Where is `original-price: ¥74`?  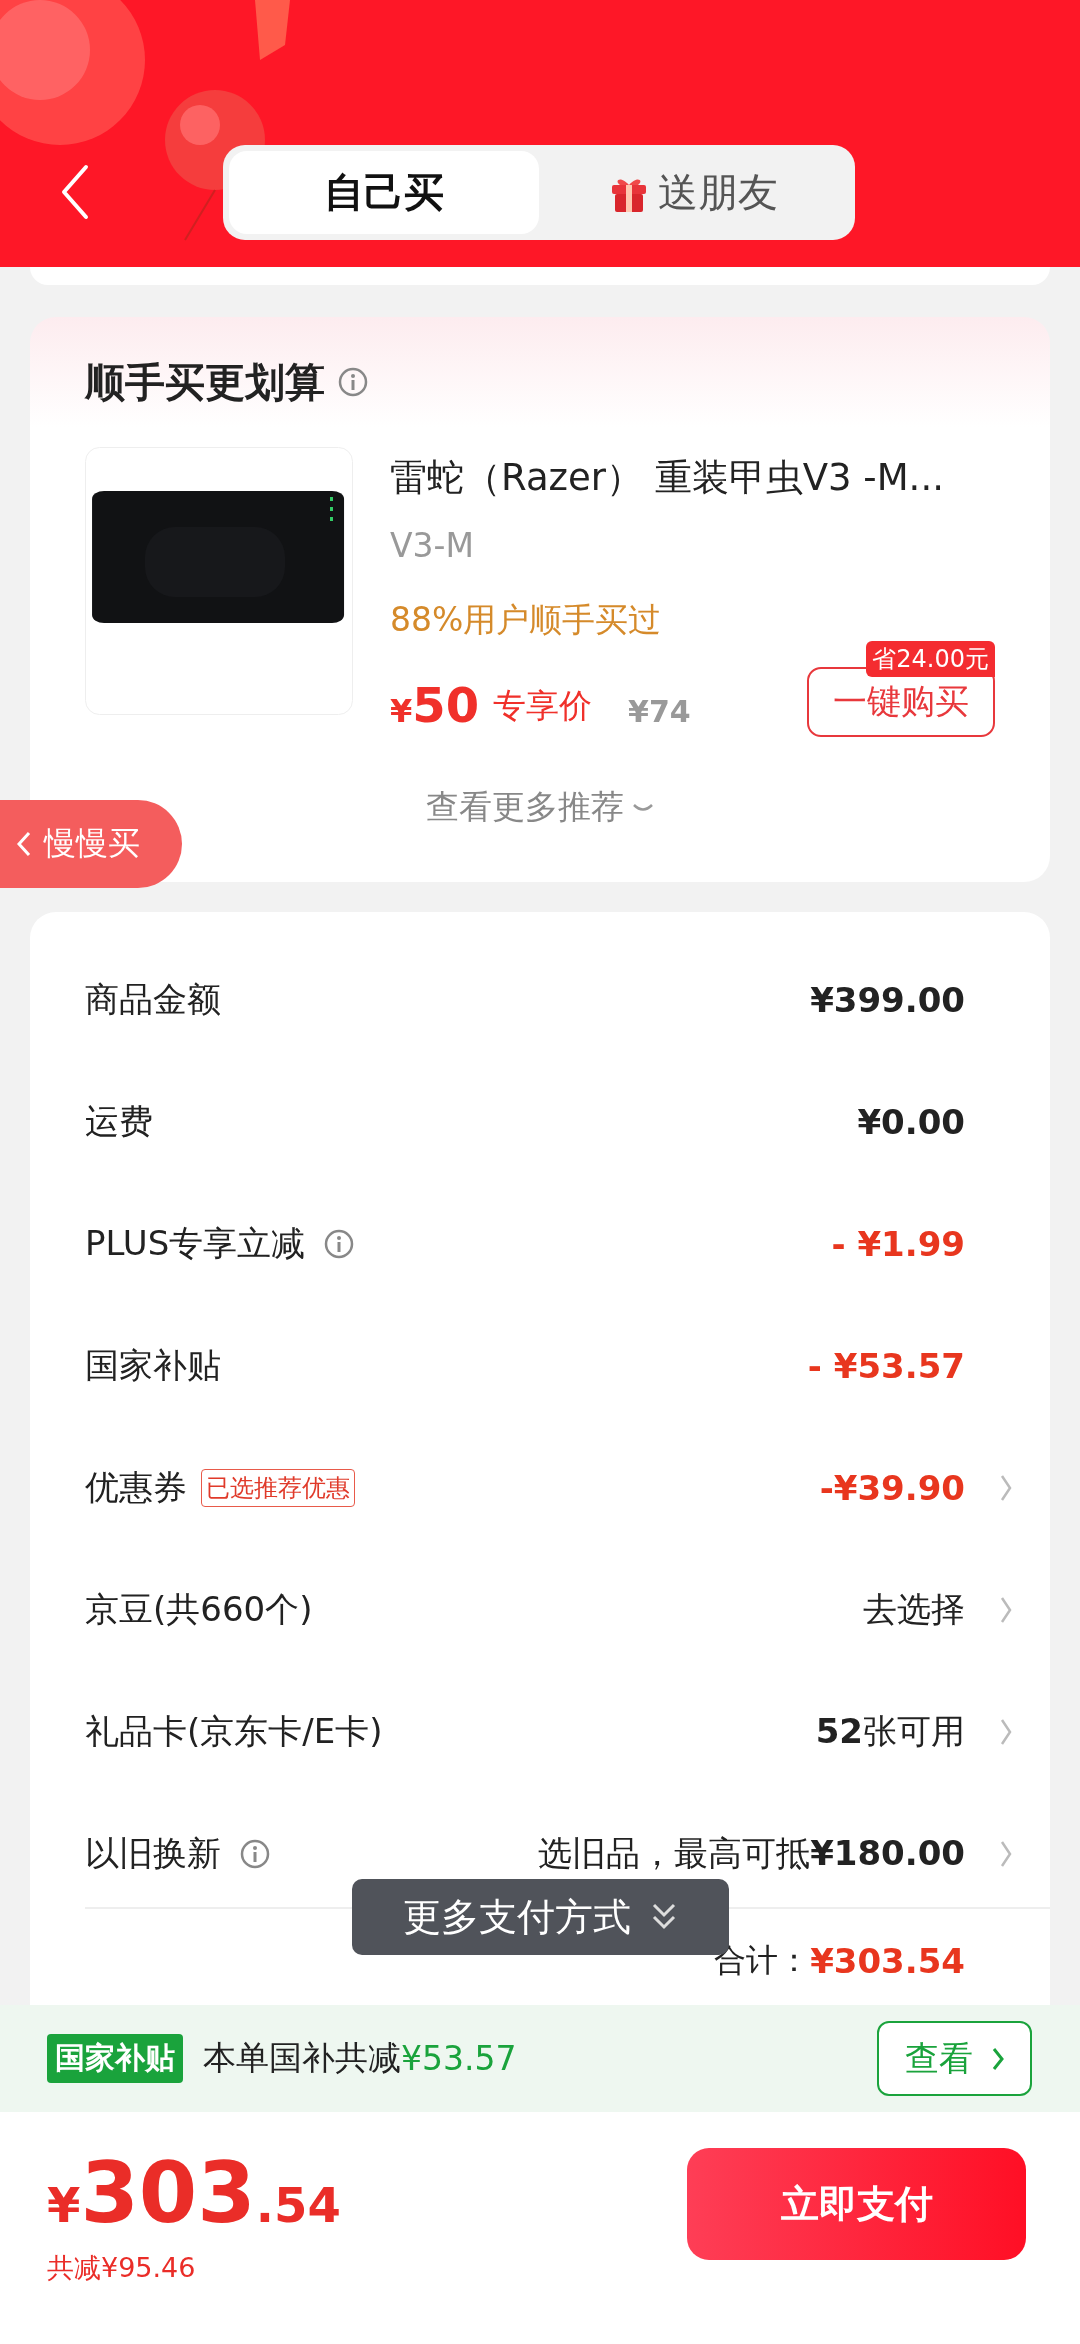
original-price: ¥74 is located at coordinates (659, 711).